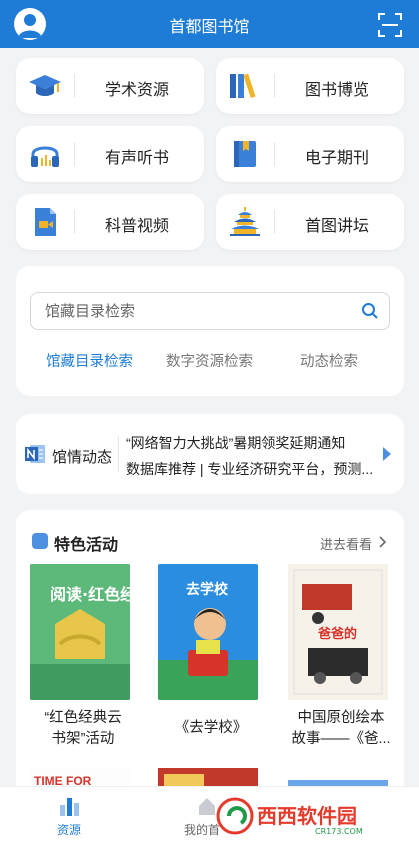  Describe the element at coordinates (191, 311) in the screenshot. I see `catalog-search-input` at that location.